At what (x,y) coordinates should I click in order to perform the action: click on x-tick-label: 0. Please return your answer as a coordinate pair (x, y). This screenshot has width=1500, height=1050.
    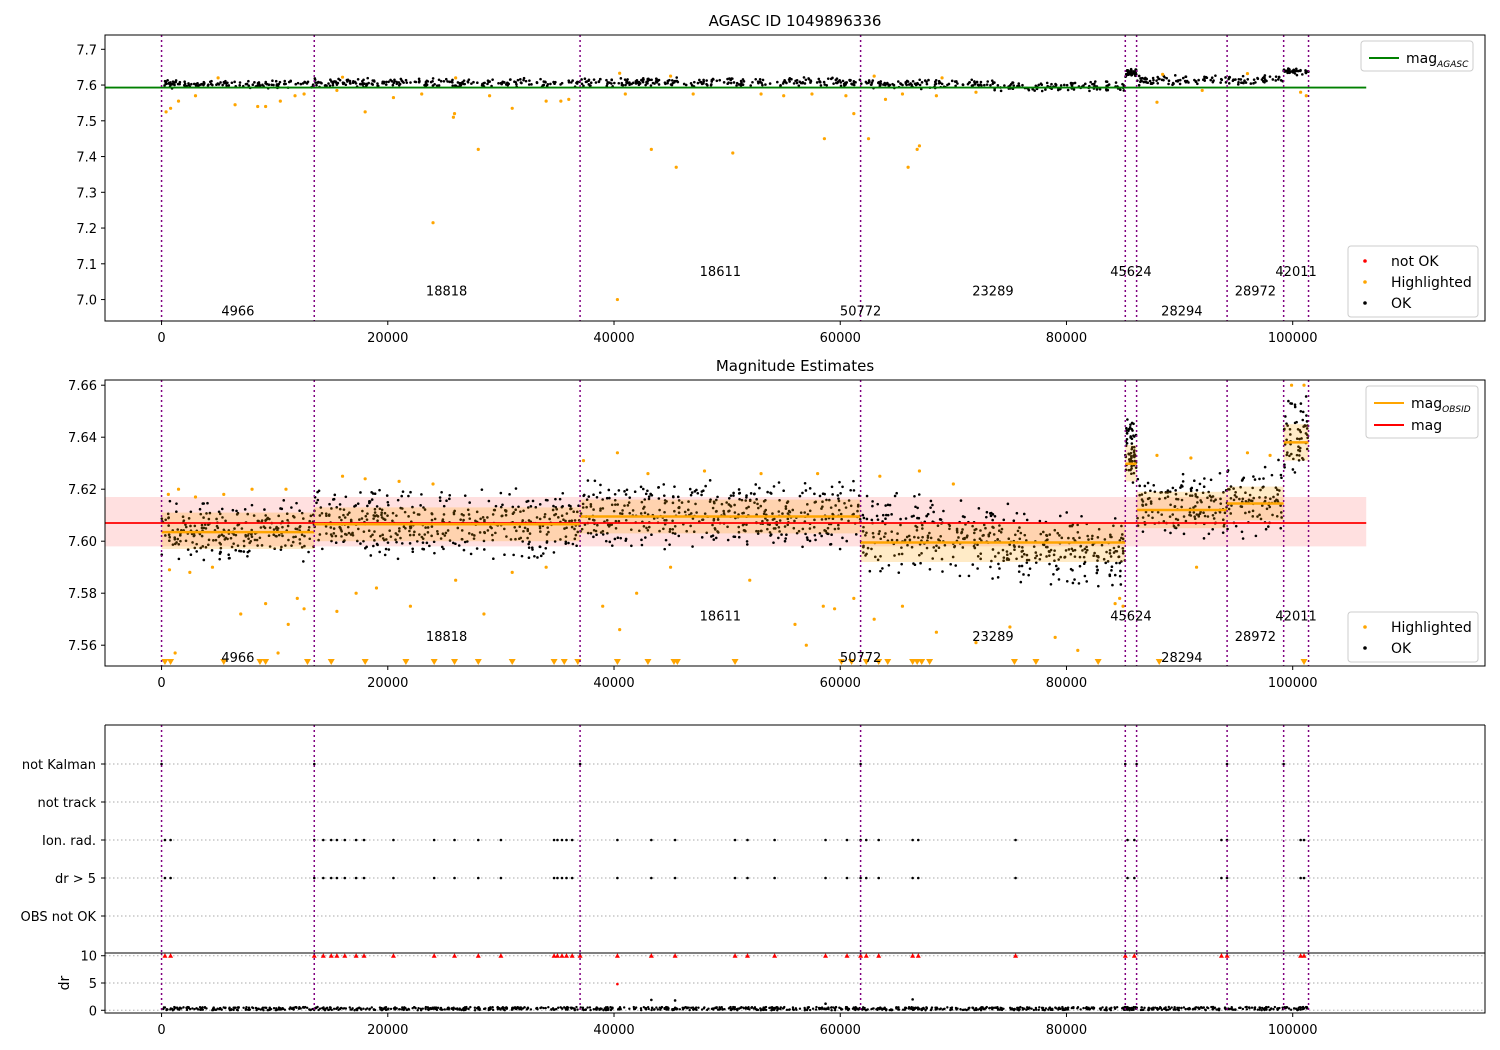
    Looking at the image, I should click on (161, 338).